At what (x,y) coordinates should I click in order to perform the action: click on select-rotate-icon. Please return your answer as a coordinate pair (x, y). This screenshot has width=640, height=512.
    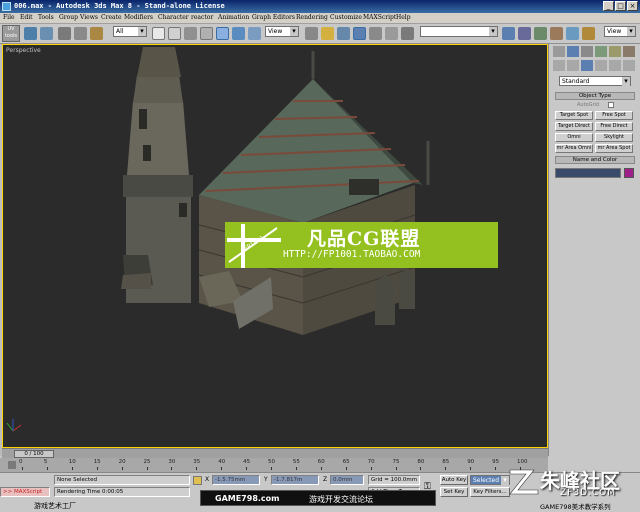
    Looking at the image, I should click on (238, 33).